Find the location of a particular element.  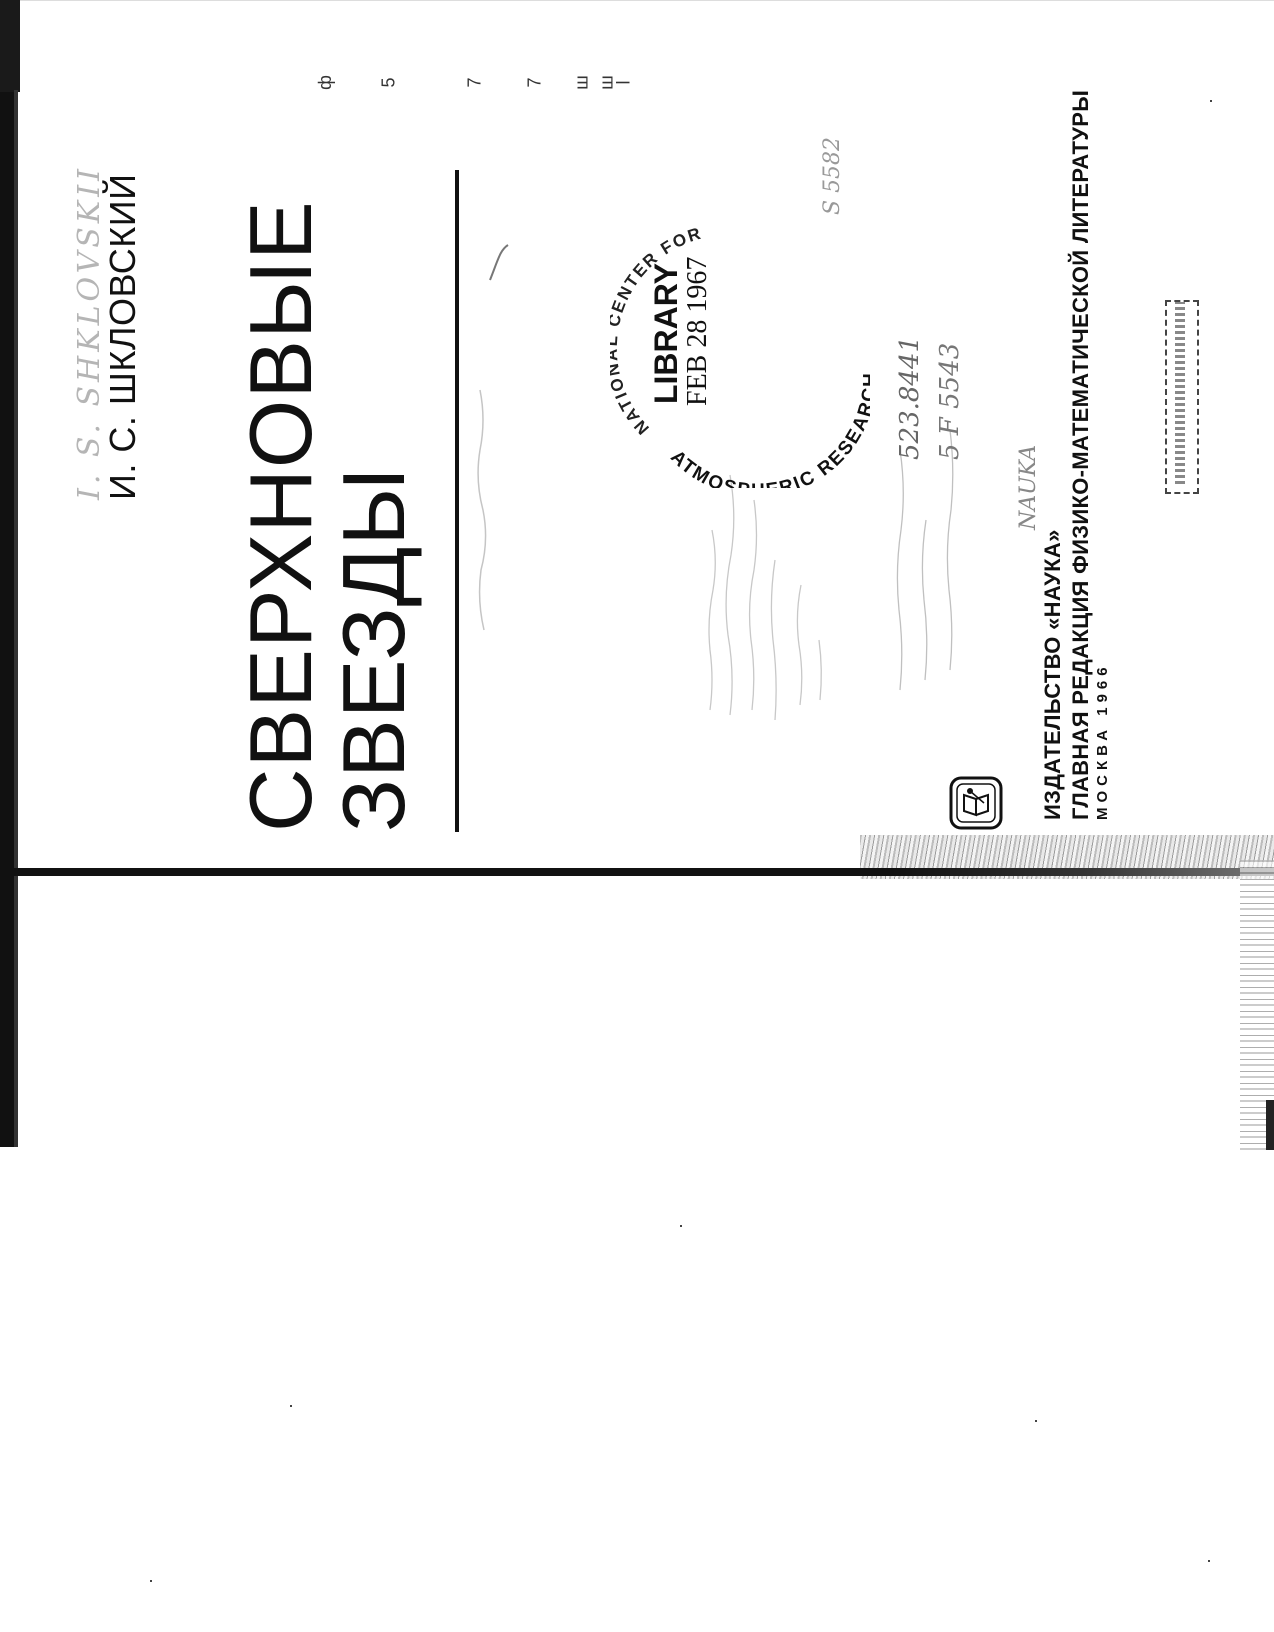

scan-left-edge-line is located at coordinates (16, 618).